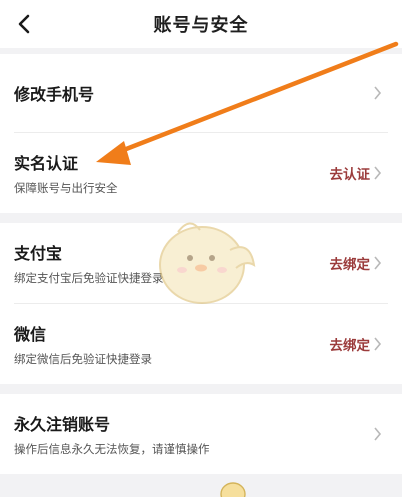  I want to click on deactivate-account-label: 永久注销账号, so click(62, 424).